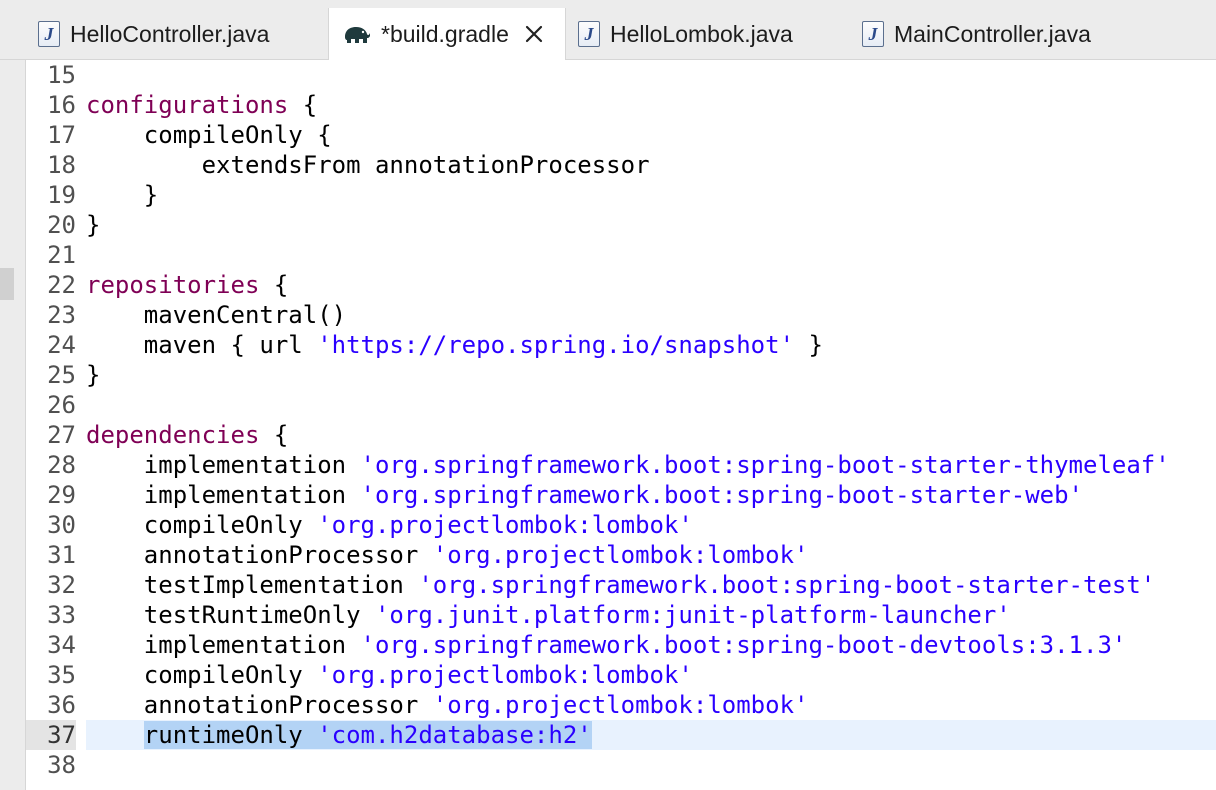  Describe the element at coordinates (61, 555) in the screenshot. I see `line-number: 31` at that location.